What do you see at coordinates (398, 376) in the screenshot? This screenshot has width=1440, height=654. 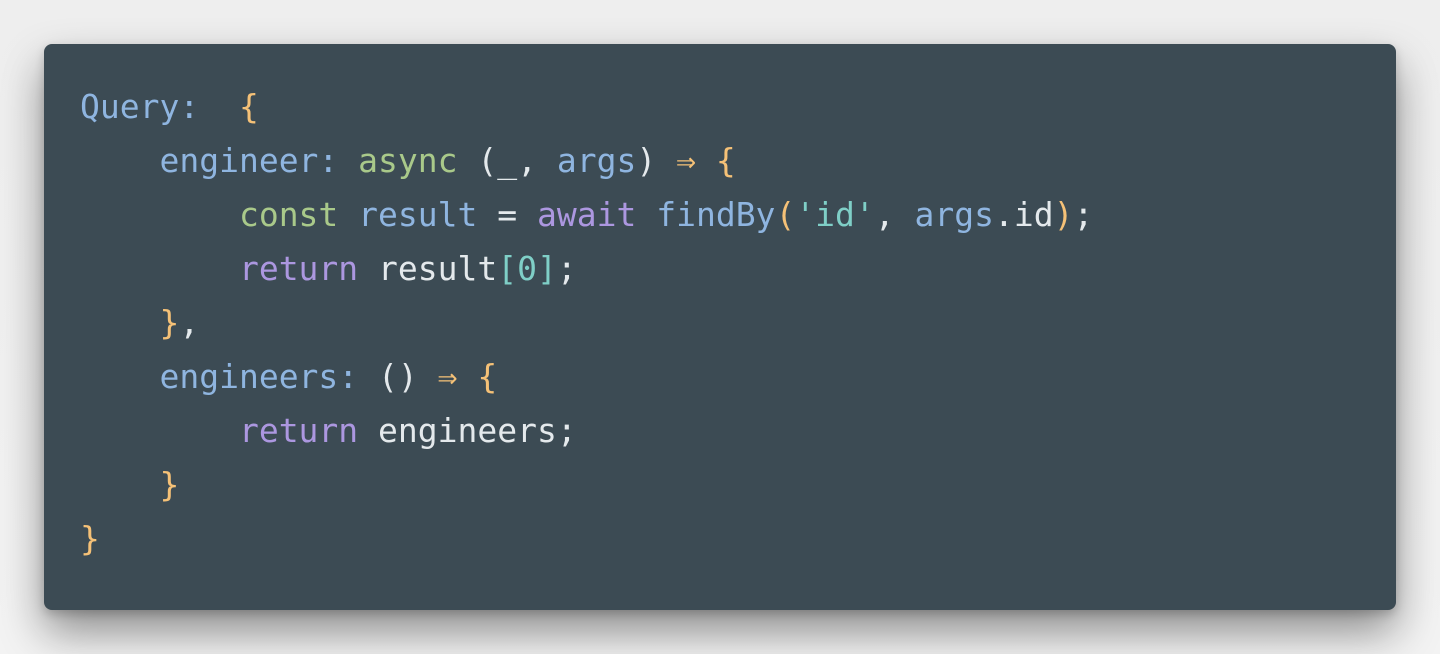 I see `code-token-plain: ()` at bounding box center [398, 376].